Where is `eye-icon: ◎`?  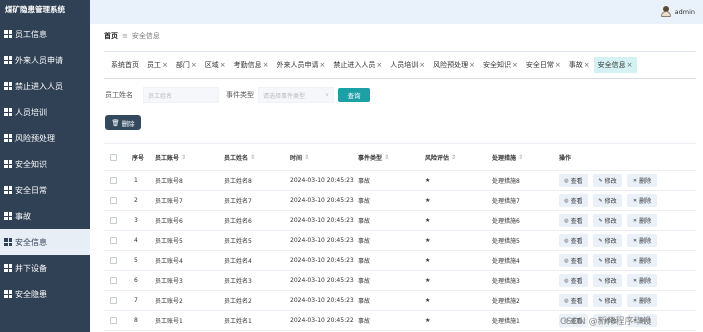 eye-icon: ◎ is located at coordinates (566, 200).